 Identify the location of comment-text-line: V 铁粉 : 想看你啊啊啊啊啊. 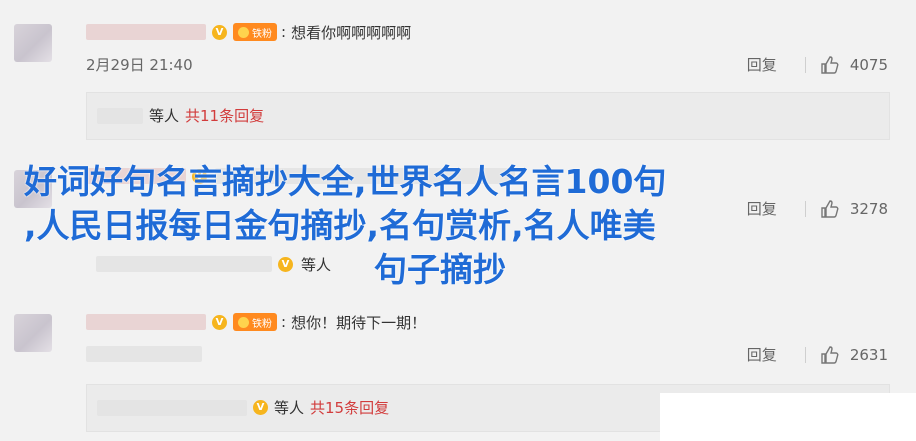
(248, 32).